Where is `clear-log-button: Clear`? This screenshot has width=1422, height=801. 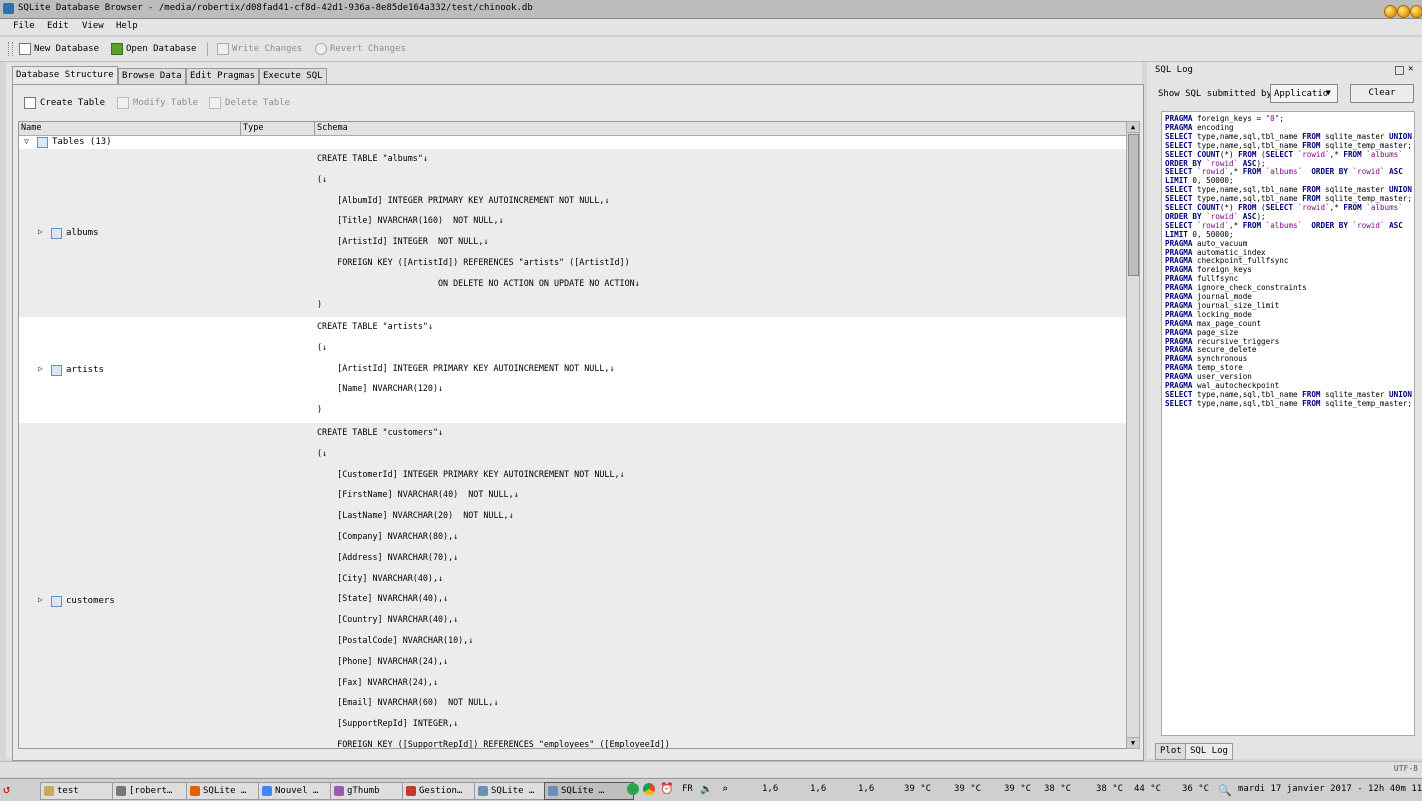
clear-log-button: Clear is located at coordinates (1382, 93).